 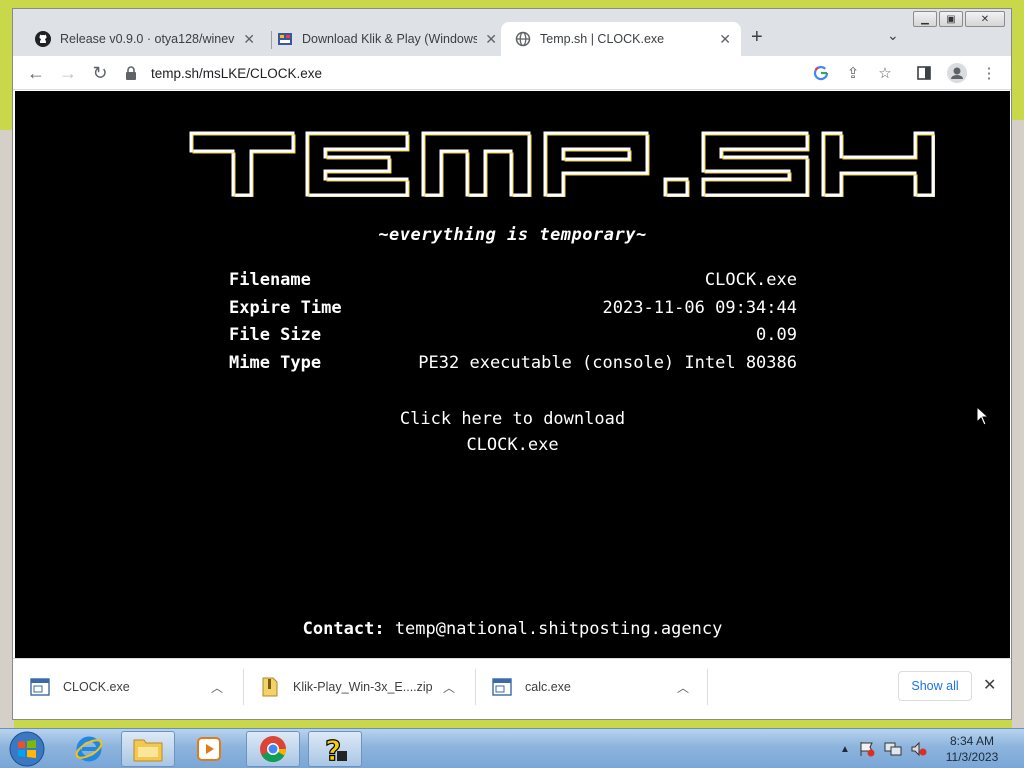 What do you see at coordinates (972, 741) in the screenshot?
I see `clock-time: 8:34 AM` at bounding box center [972, 741].